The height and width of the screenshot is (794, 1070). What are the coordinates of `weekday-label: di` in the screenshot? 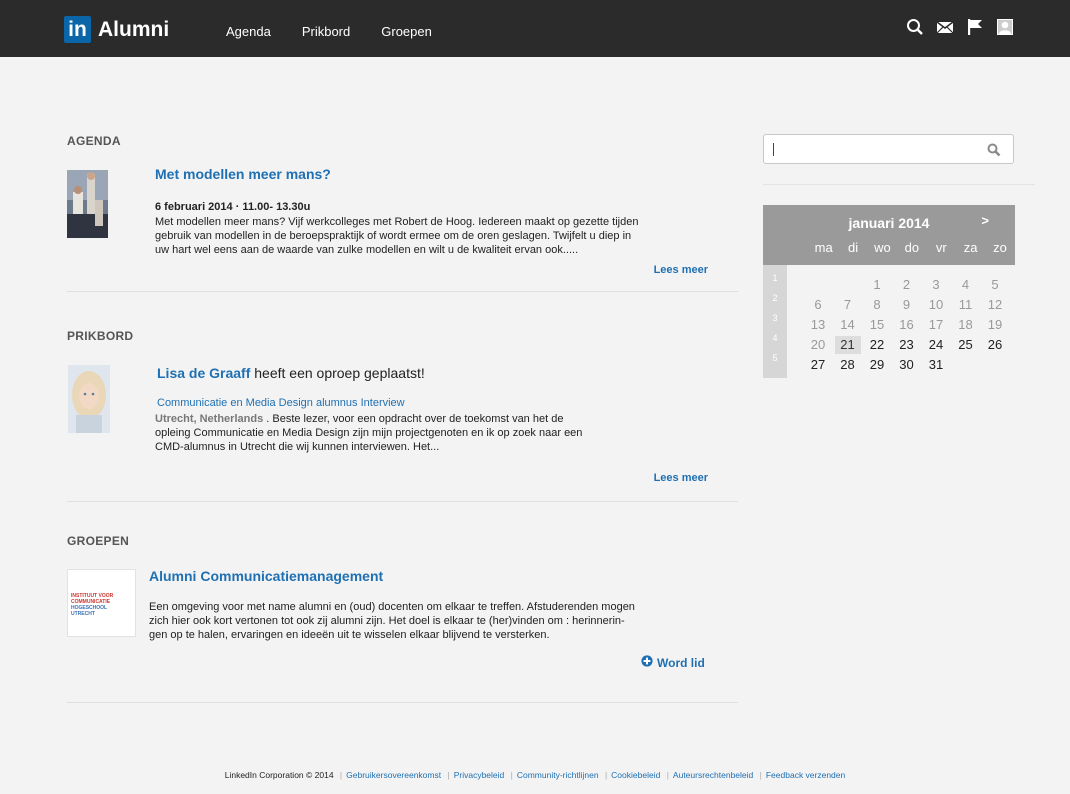 It's located at (853, 247).